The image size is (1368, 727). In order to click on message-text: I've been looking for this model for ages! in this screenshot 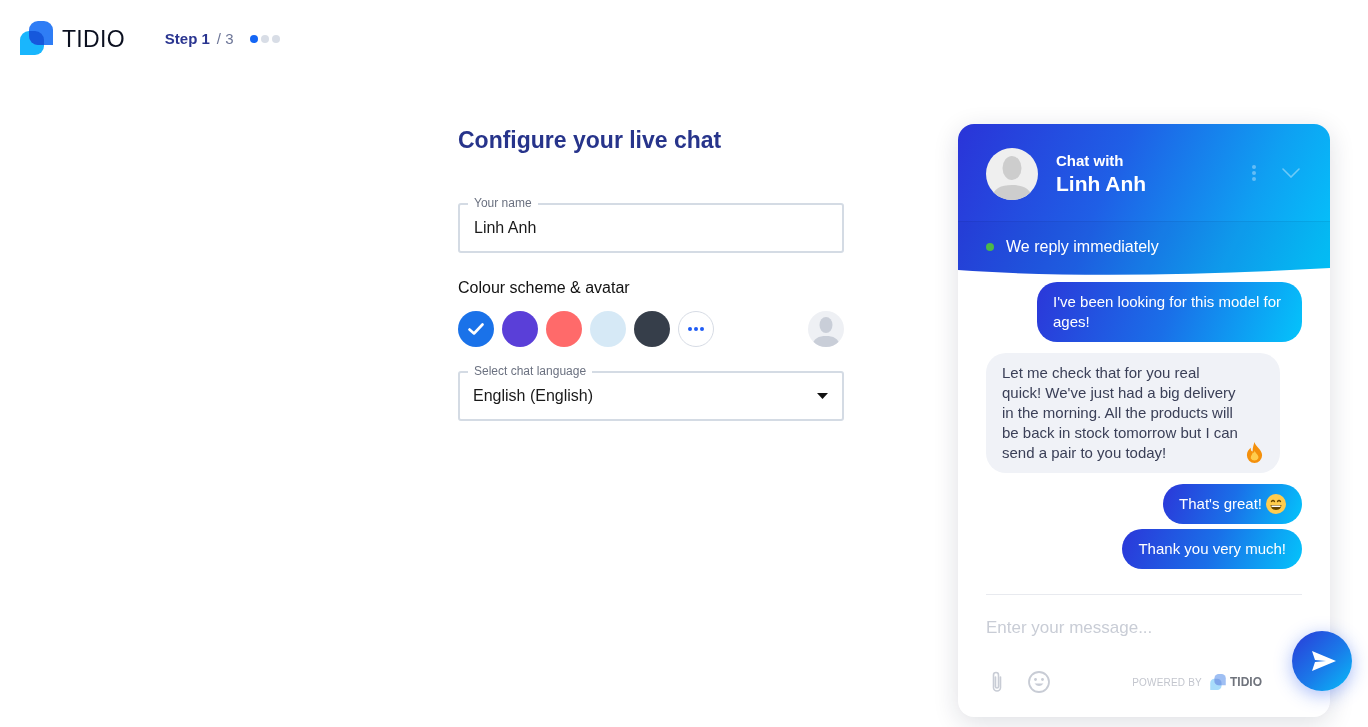, I will do `click(1167, 312)`.